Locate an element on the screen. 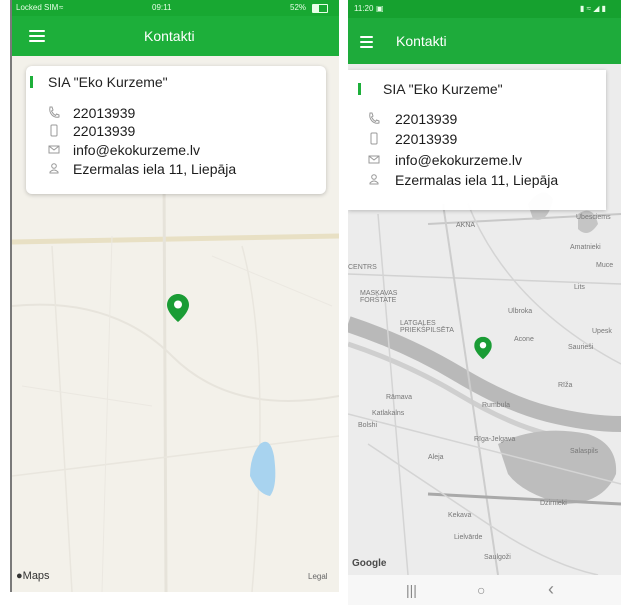 This screenshot has height=605, width=621. map-label: LATGALES PRIEKŠPILSĒTA is located at coordinates (427, 327).